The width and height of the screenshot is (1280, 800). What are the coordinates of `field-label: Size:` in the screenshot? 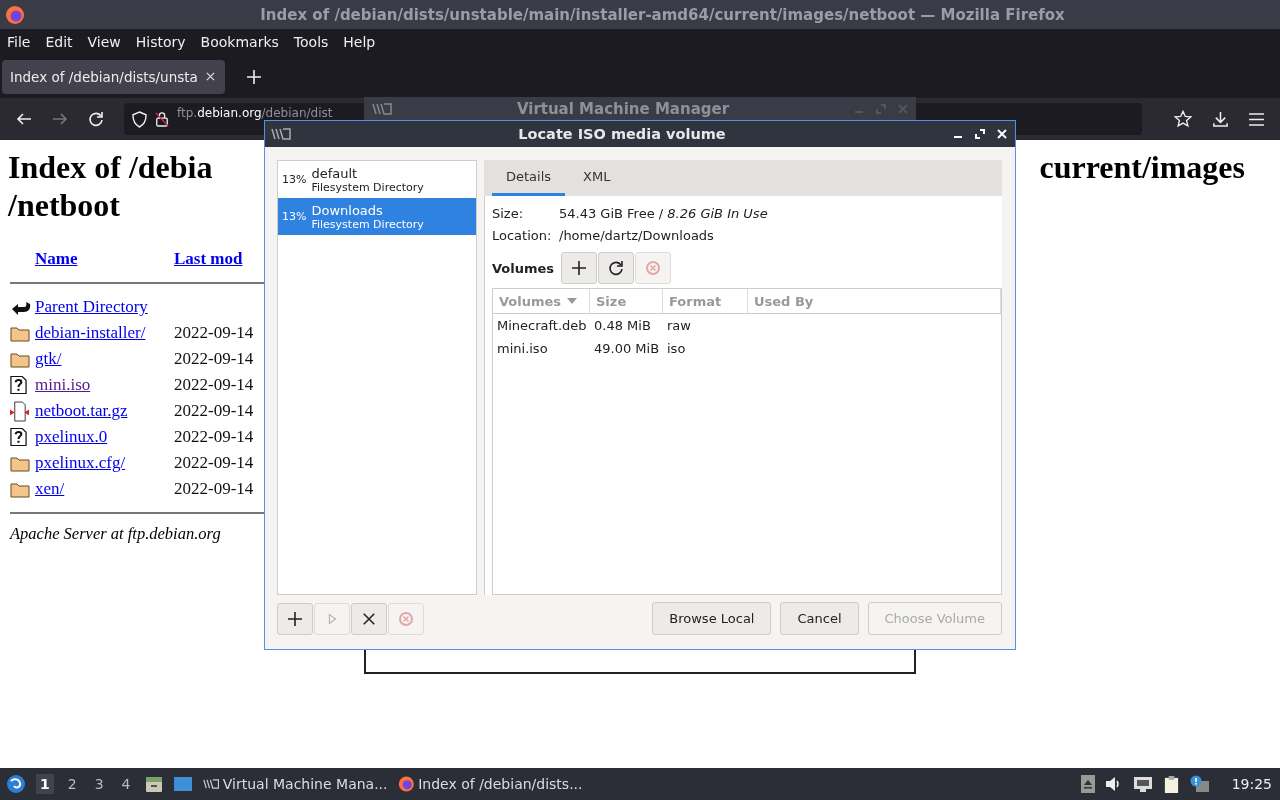 It's located at (508, 213).